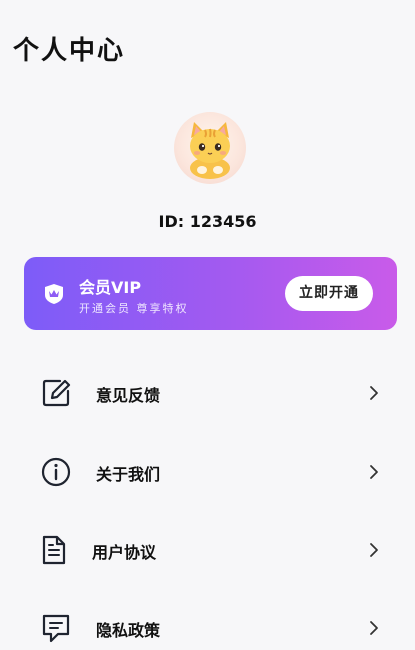  I want to click on vip-open-button: 立即开通, so click(329, 293).